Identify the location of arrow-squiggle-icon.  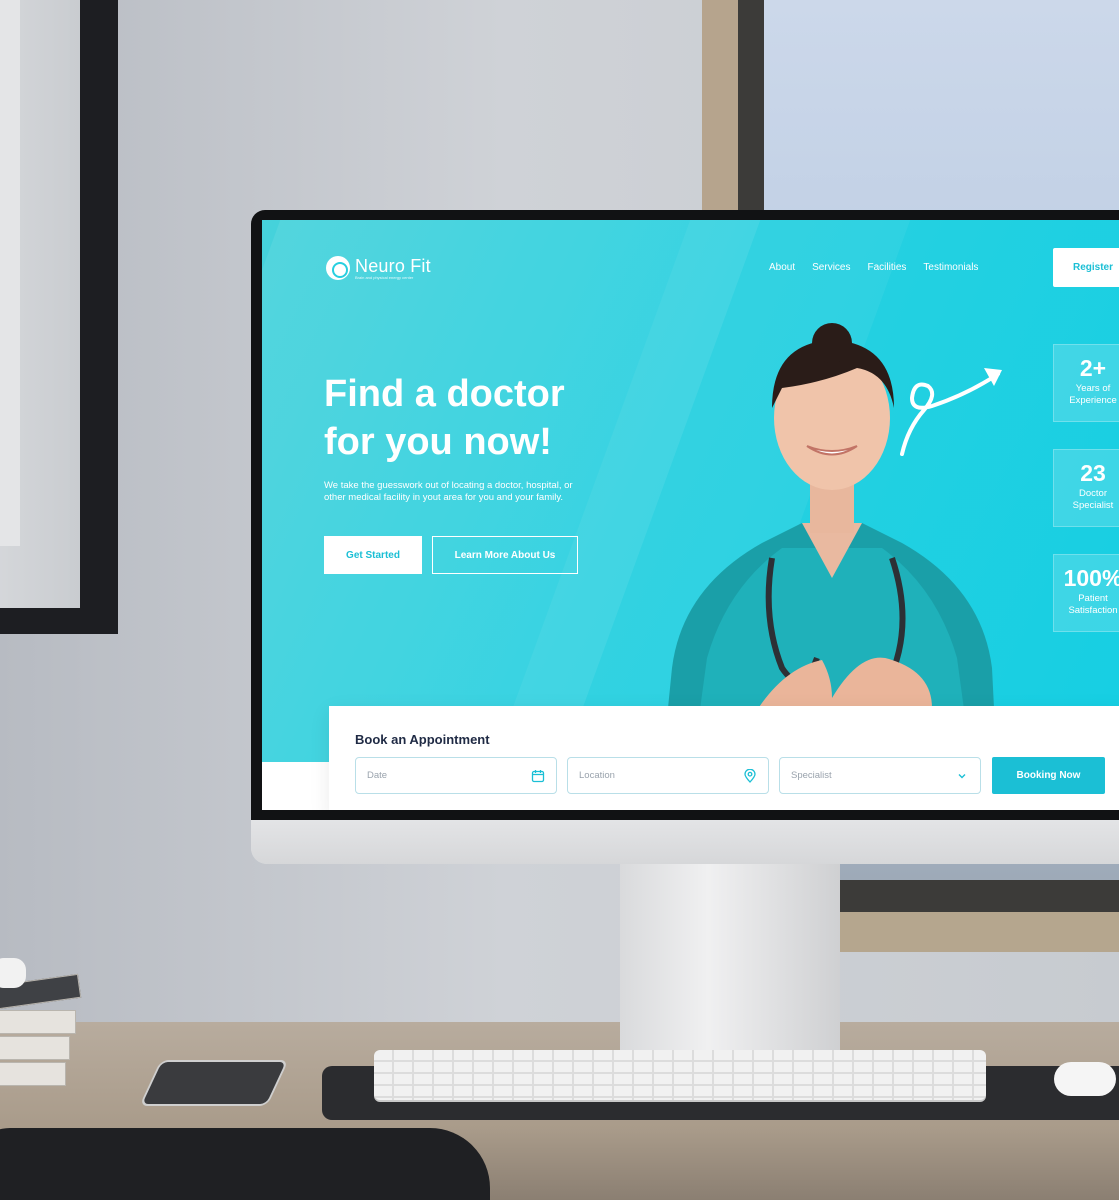
(951, 412).